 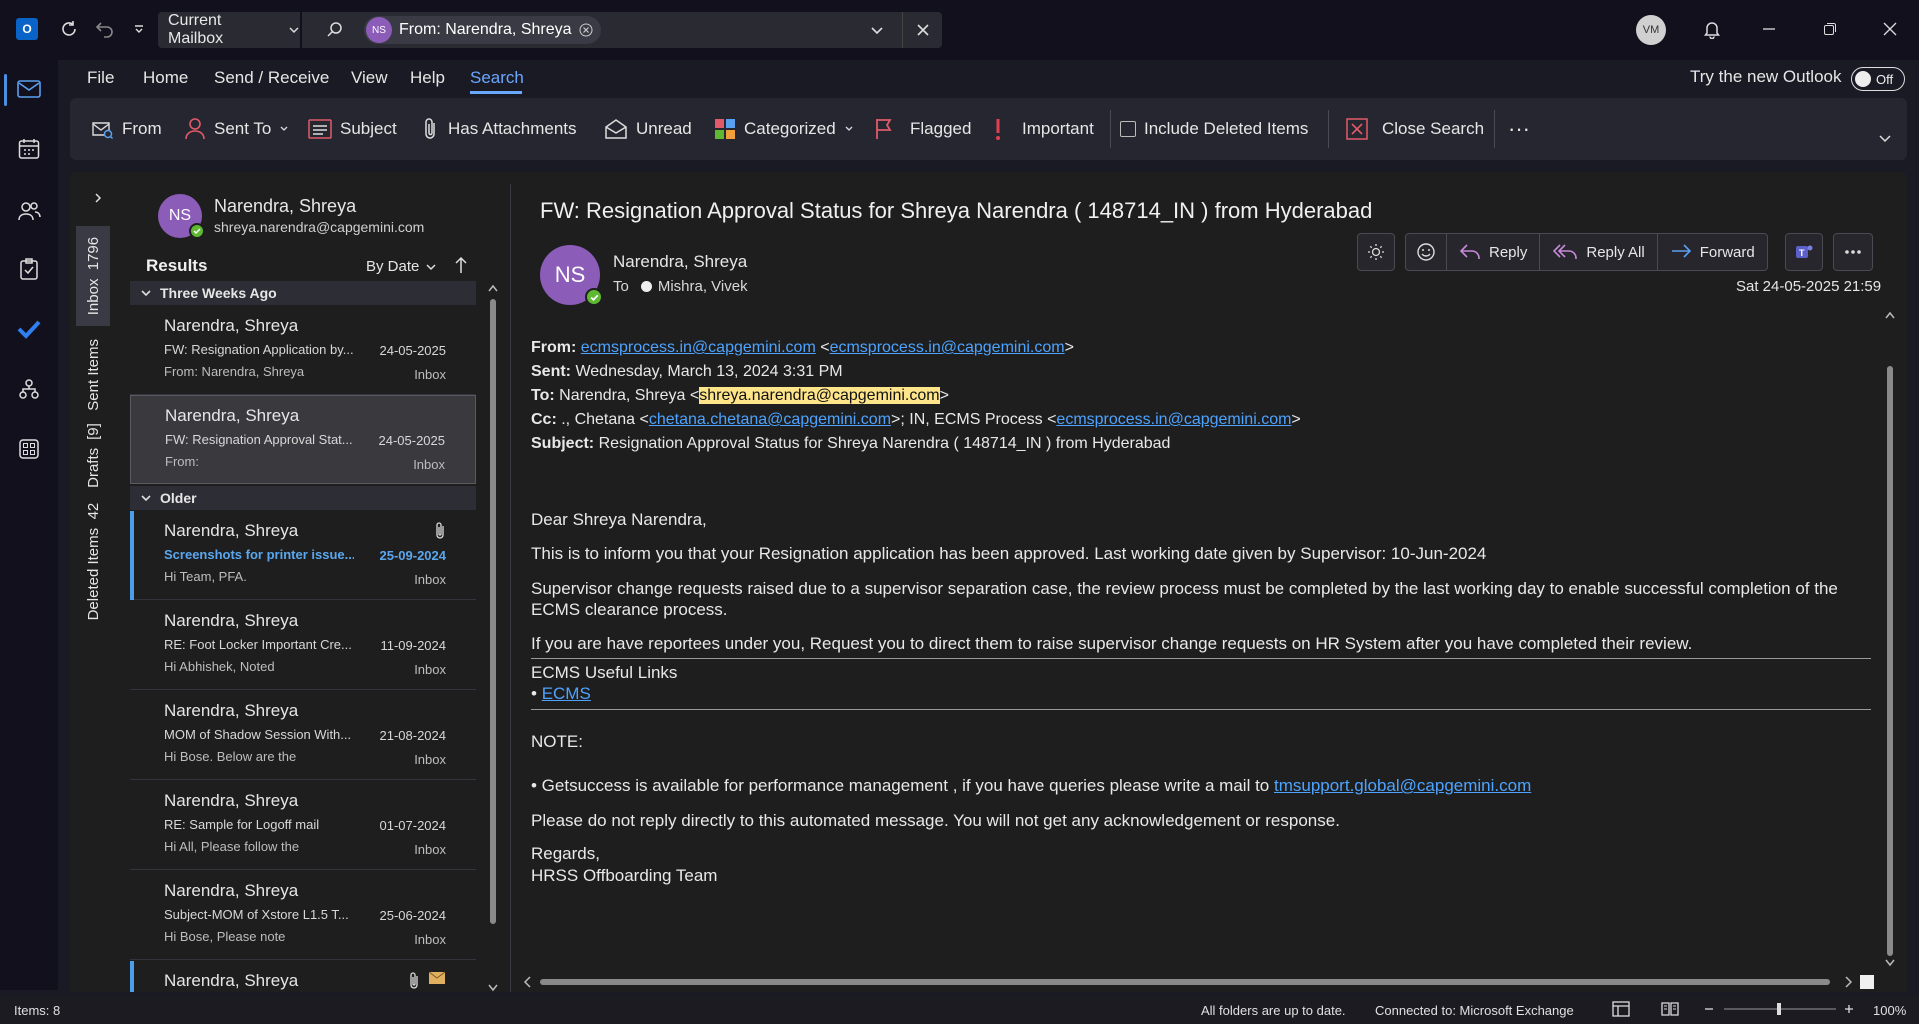 I want to click on tasks-icon, so click(x=29, y=269).